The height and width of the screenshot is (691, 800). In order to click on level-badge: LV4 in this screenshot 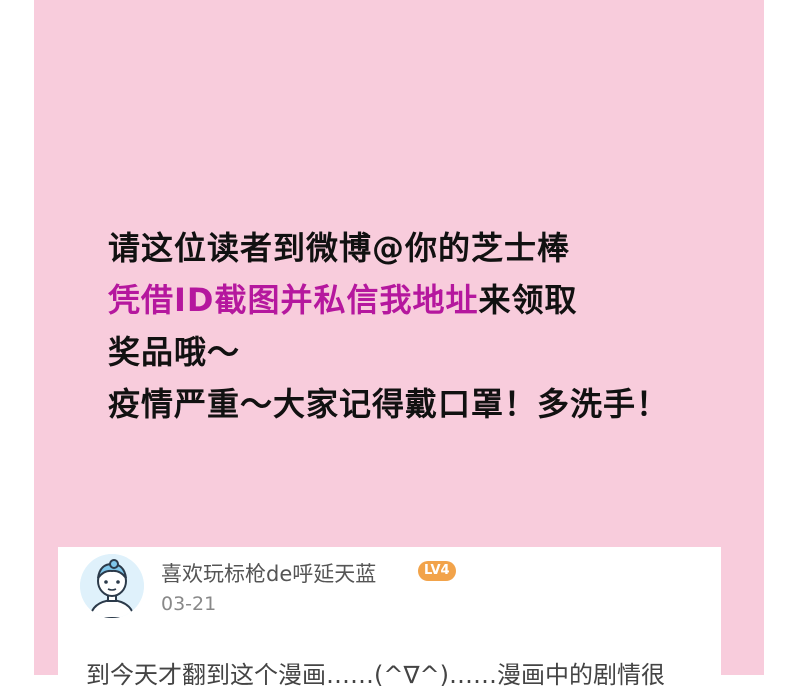, I will do `click(437, 571)`.